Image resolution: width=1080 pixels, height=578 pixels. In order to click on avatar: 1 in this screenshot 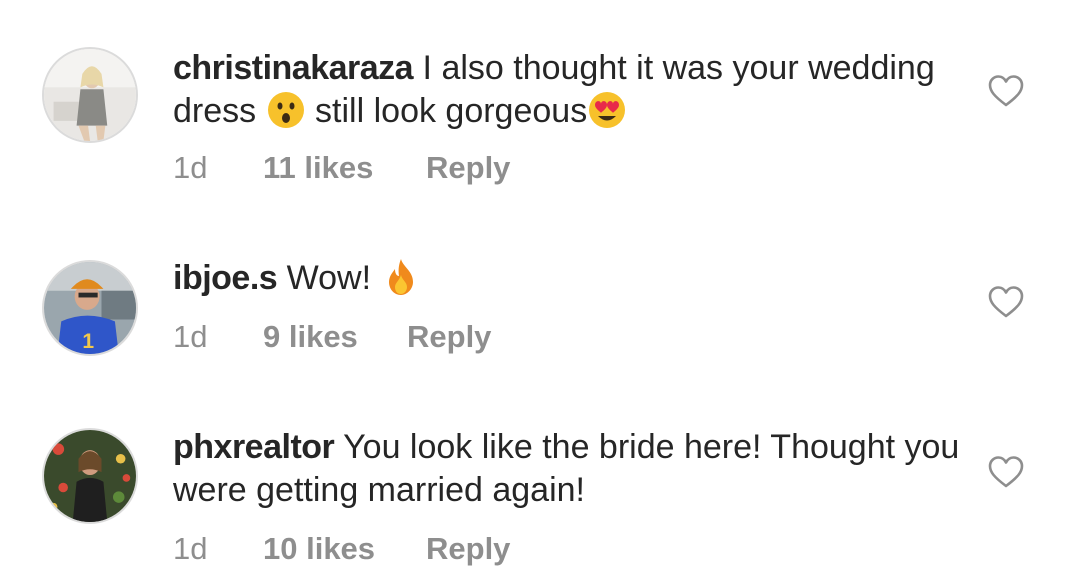, I will do `click(90, 308)`.